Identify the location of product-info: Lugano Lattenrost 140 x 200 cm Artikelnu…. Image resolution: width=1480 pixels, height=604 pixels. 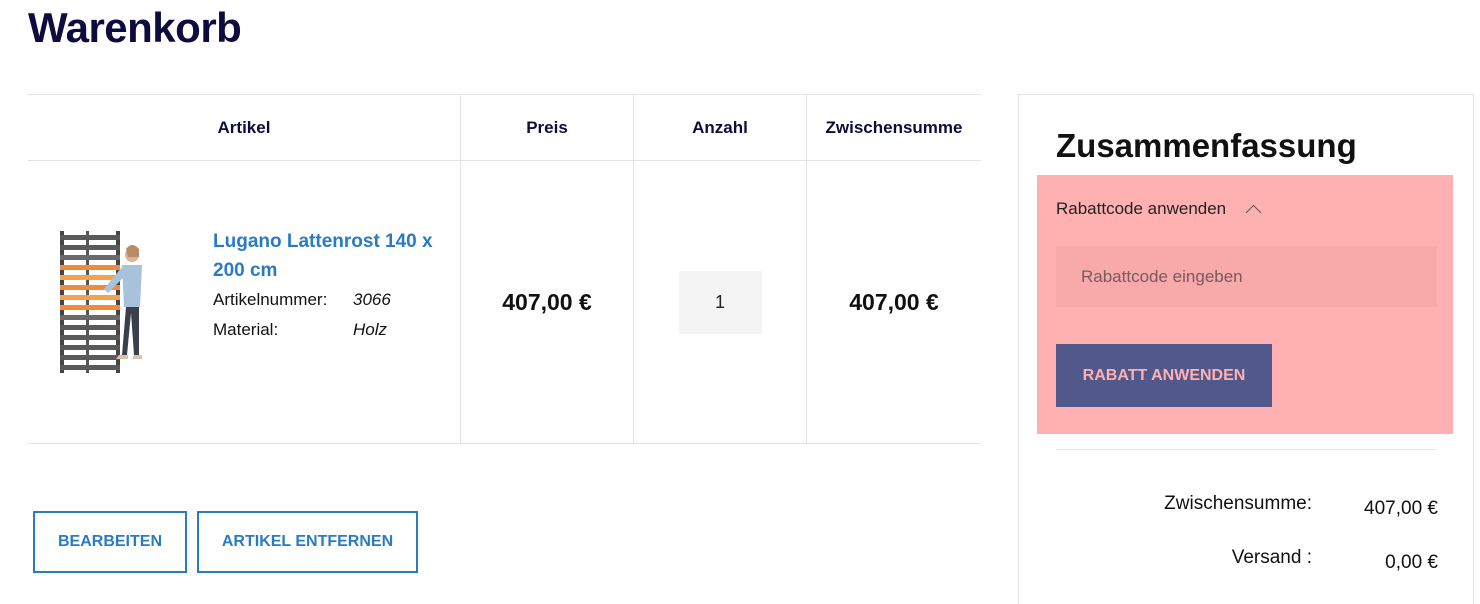
(333, 286).